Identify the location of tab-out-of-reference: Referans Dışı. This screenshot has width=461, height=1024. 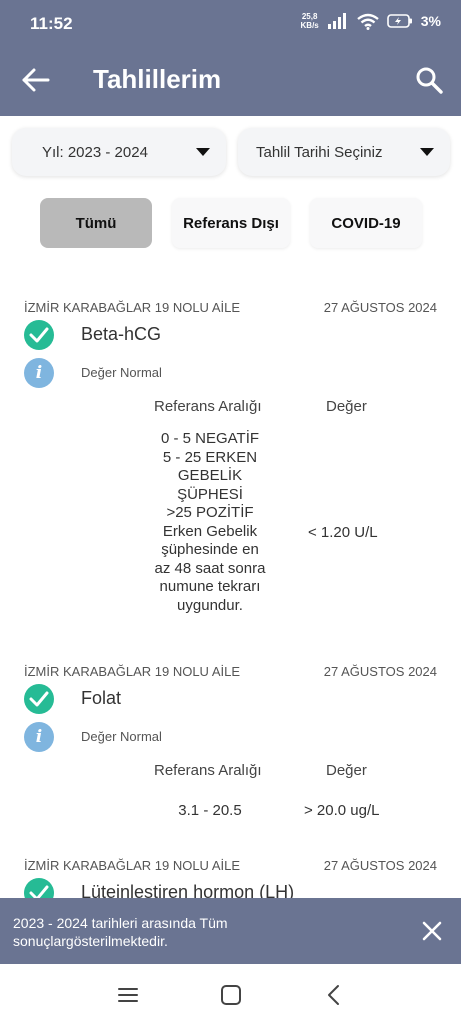
(231, 223).